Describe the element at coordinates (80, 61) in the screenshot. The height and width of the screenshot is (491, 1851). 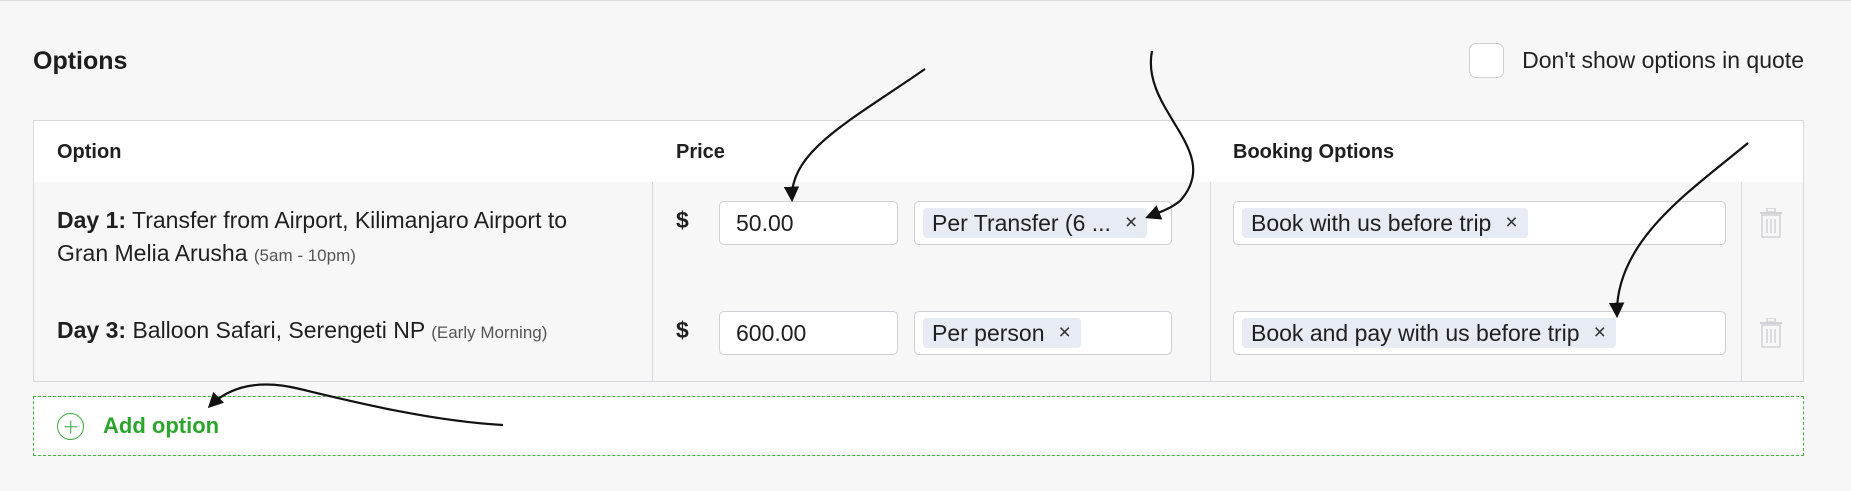
I see `options-title: Options` at that location.